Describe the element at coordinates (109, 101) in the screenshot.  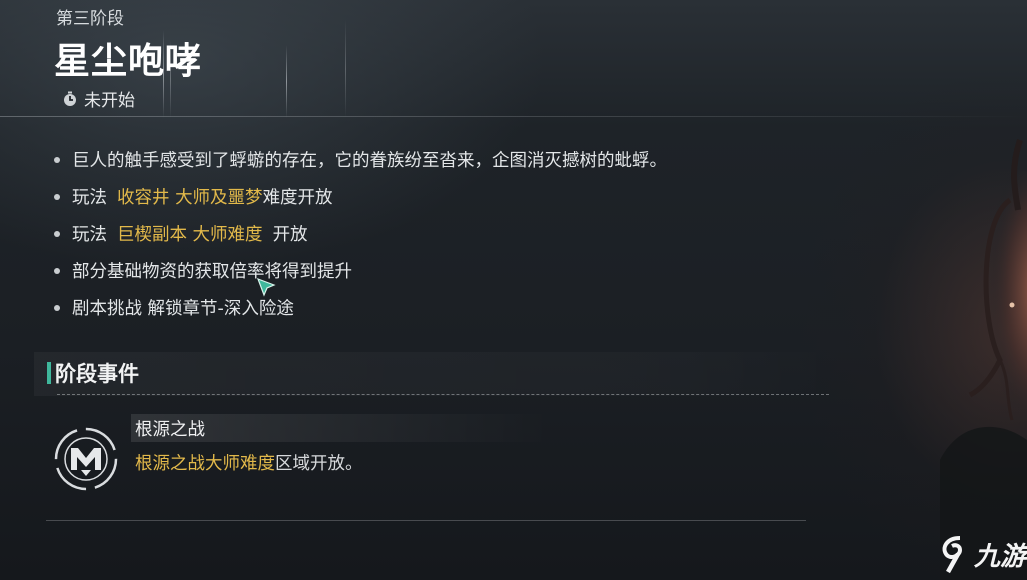
I see `stage-status-text: 未开始` at that location.